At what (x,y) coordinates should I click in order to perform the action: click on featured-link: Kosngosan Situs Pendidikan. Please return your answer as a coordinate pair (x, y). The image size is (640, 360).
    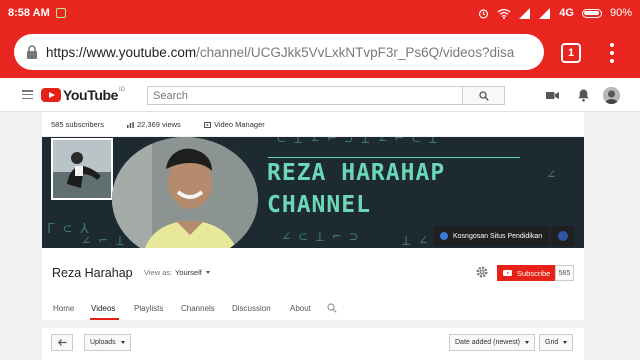
    Looking at the image, I should click on (491, 236).